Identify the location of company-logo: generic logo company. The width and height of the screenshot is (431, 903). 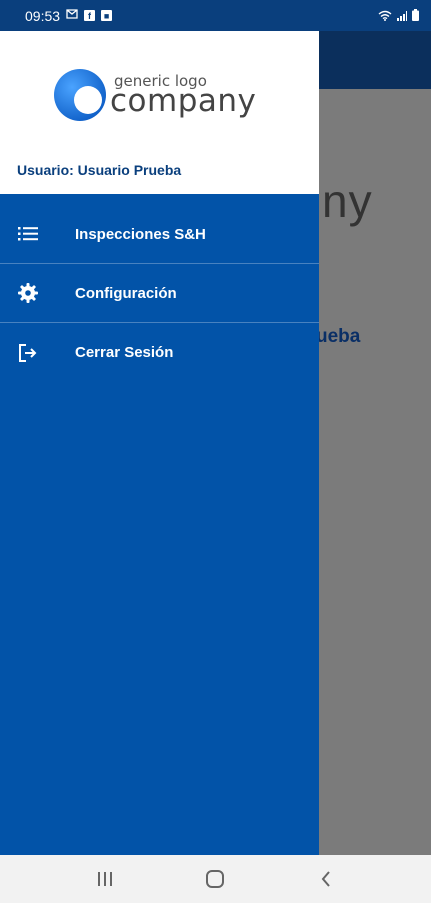
(164, 99).